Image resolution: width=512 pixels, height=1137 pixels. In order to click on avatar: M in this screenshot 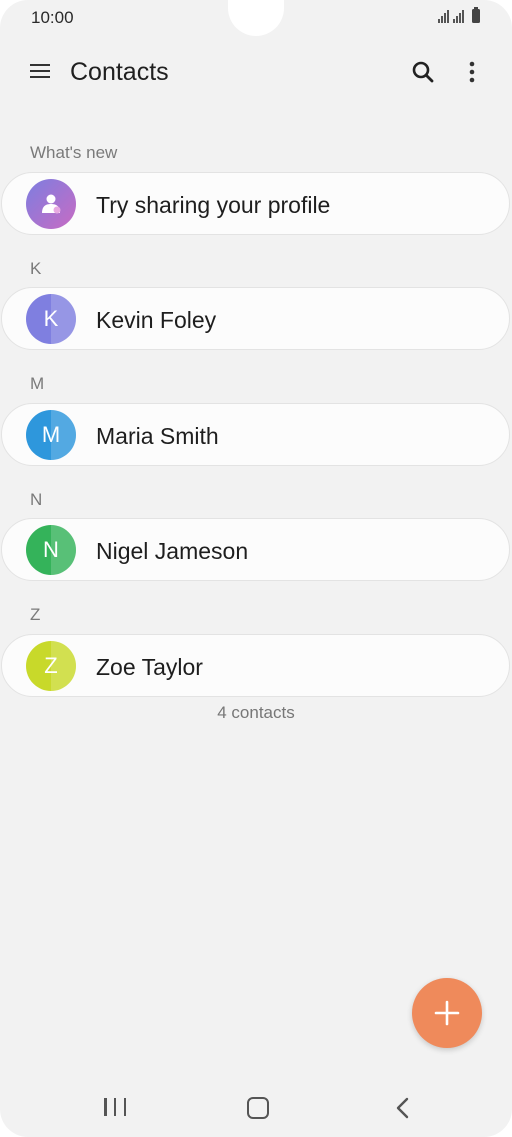, I will do `click(51, 435)`.